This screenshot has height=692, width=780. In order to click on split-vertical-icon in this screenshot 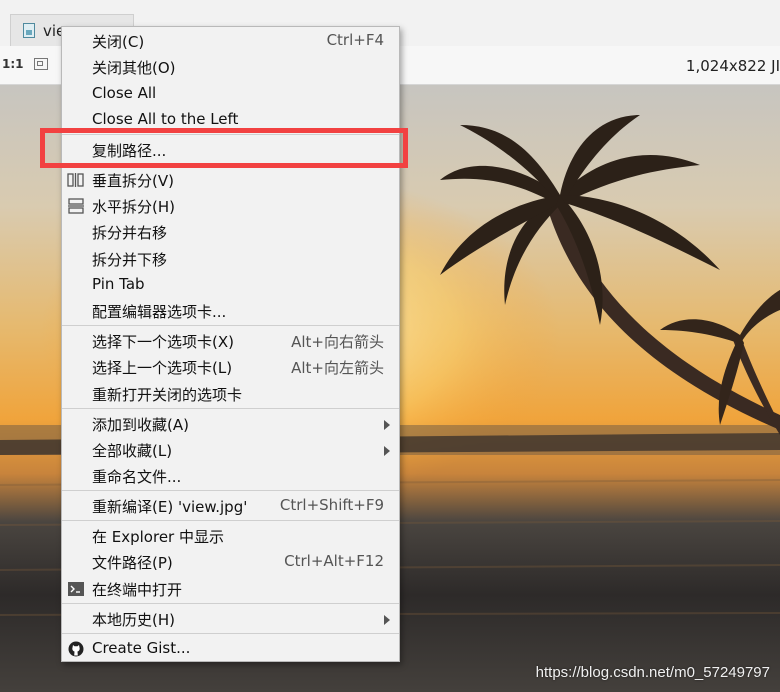, I will do `click(76, 180)`.